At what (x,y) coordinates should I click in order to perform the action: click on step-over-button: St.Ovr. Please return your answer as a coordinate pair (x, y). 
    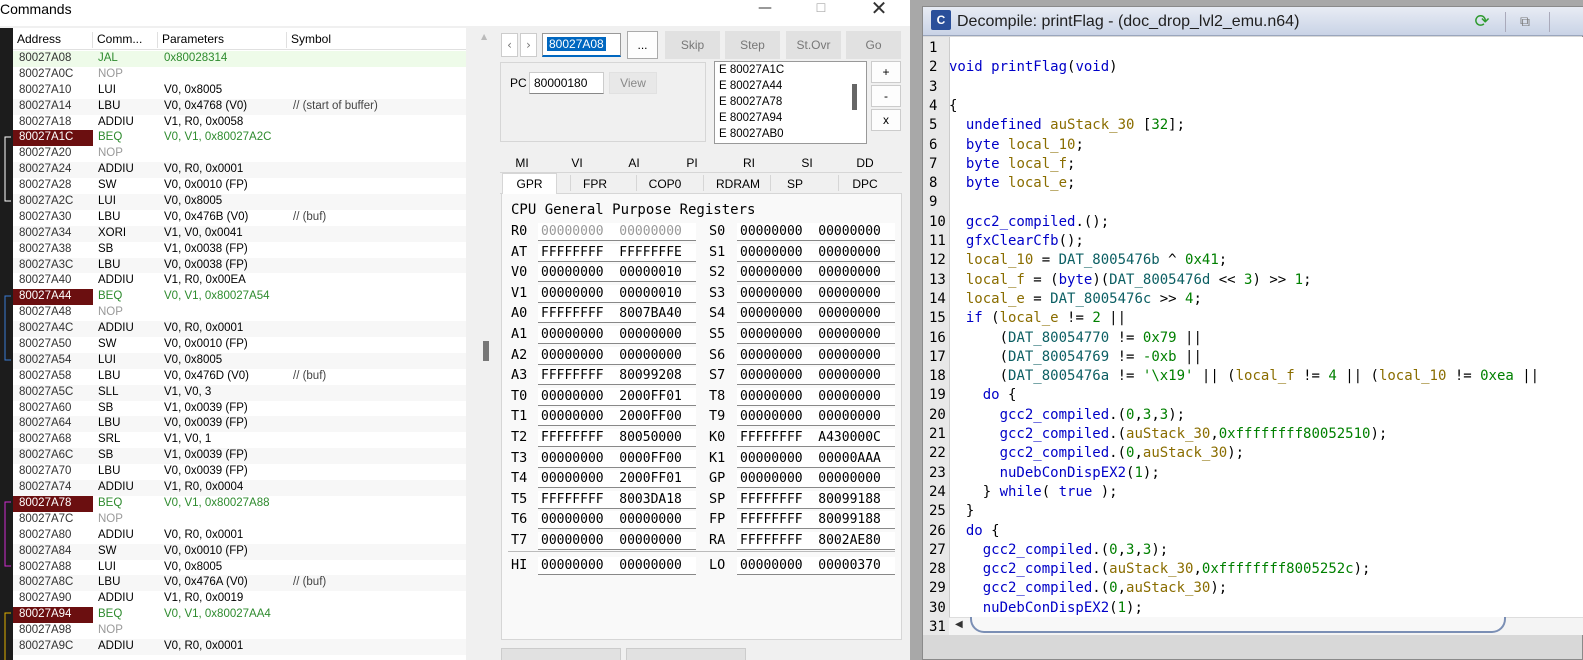
    Looking at the image, I should click on (813, 45).